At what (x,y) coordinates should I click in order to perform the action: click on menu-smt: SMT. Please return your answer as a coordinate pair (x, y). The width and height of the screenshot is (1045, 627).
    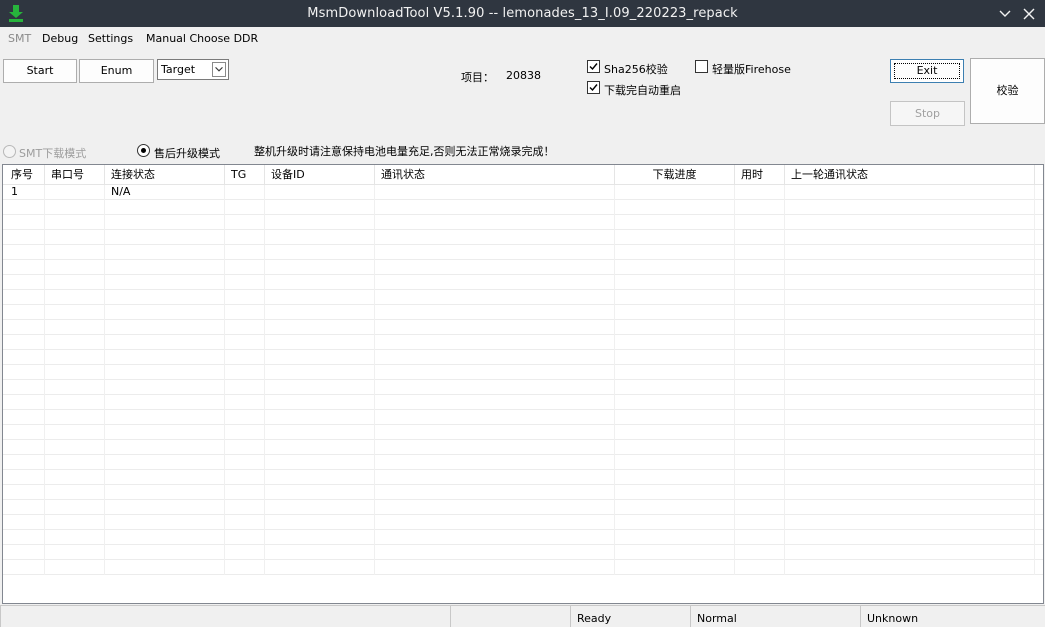
    Looking at the image, I should click on (19, 38).